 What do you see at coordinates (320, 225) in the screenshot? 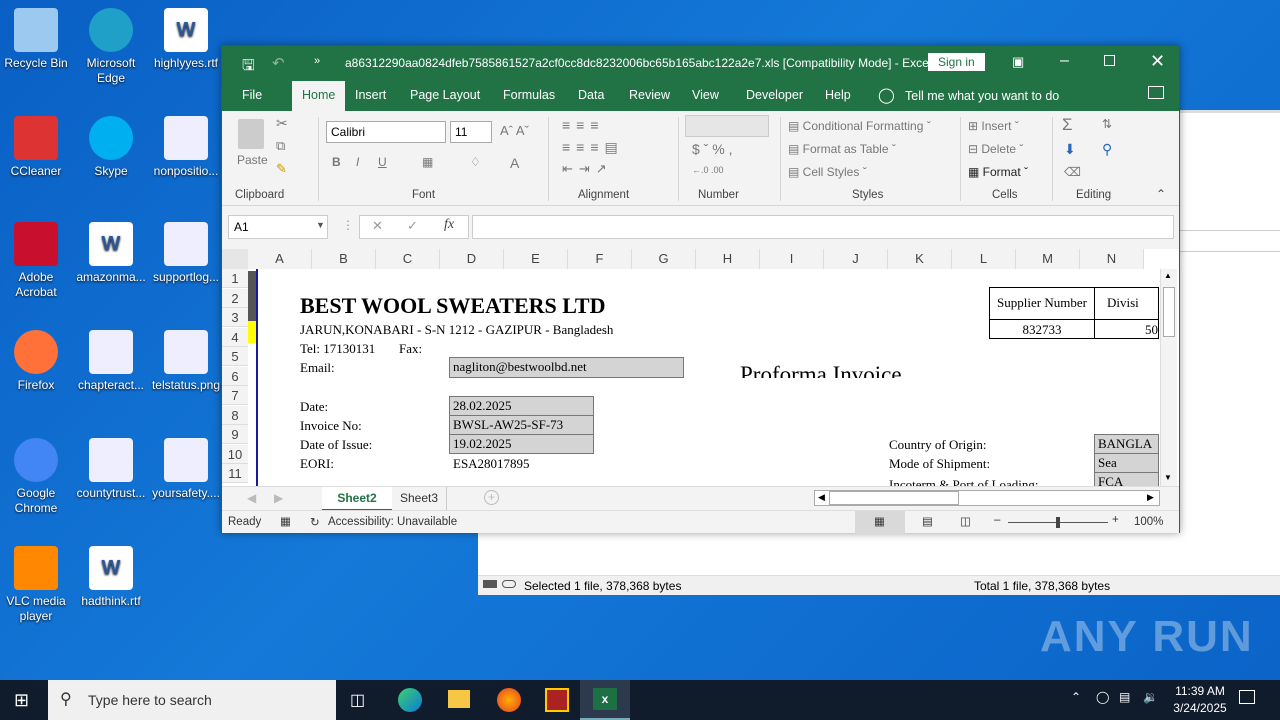
I see `name-box-dropdown-icon: ▼` at bounding box center [320, 225].